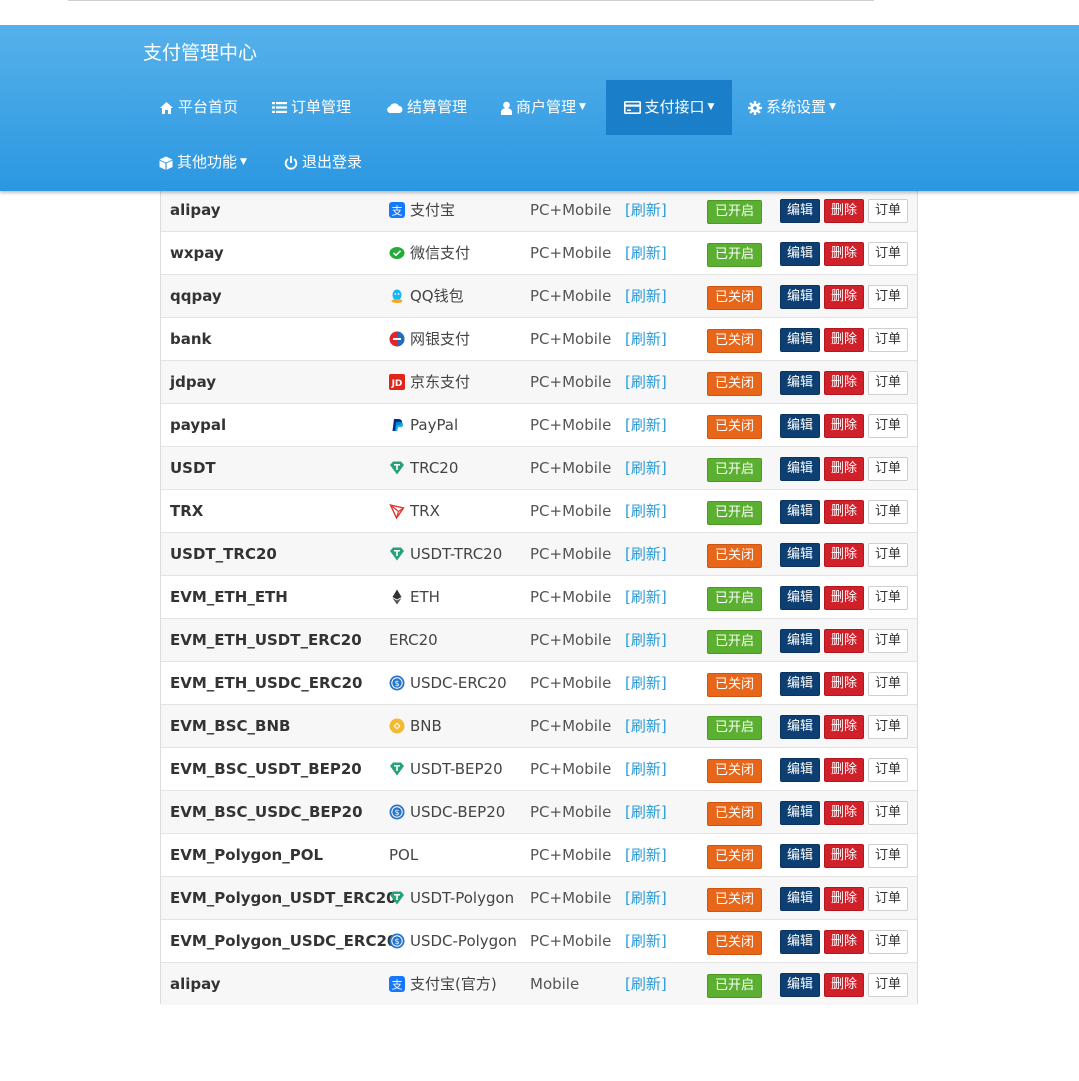 The image size is (1079, 1081). What do you see at coordinates (198, 107) in the screenshot?
I see `nav-home: 平台首页` at bounding box center [198, 107].